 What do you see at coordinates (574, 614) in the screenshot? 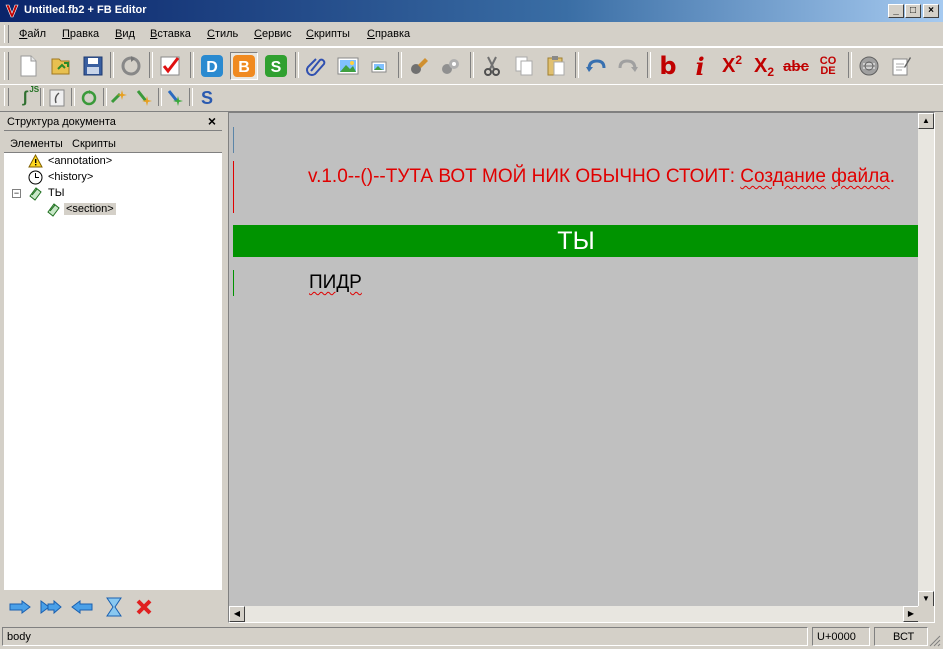
I see `horizontal-scrollbar: ◀ ▶` at bounding box center [574, 614].